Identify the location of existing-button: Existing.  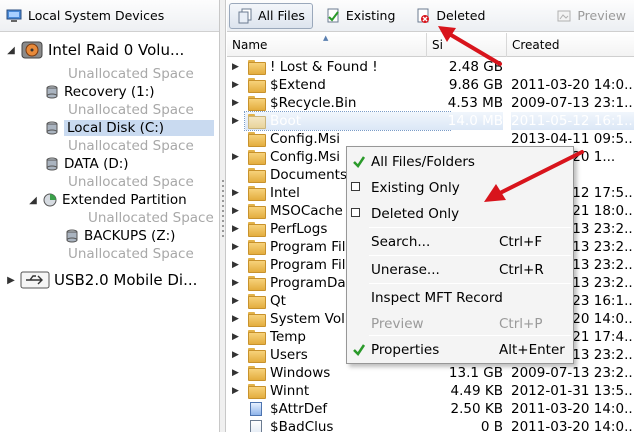
(360, 16).